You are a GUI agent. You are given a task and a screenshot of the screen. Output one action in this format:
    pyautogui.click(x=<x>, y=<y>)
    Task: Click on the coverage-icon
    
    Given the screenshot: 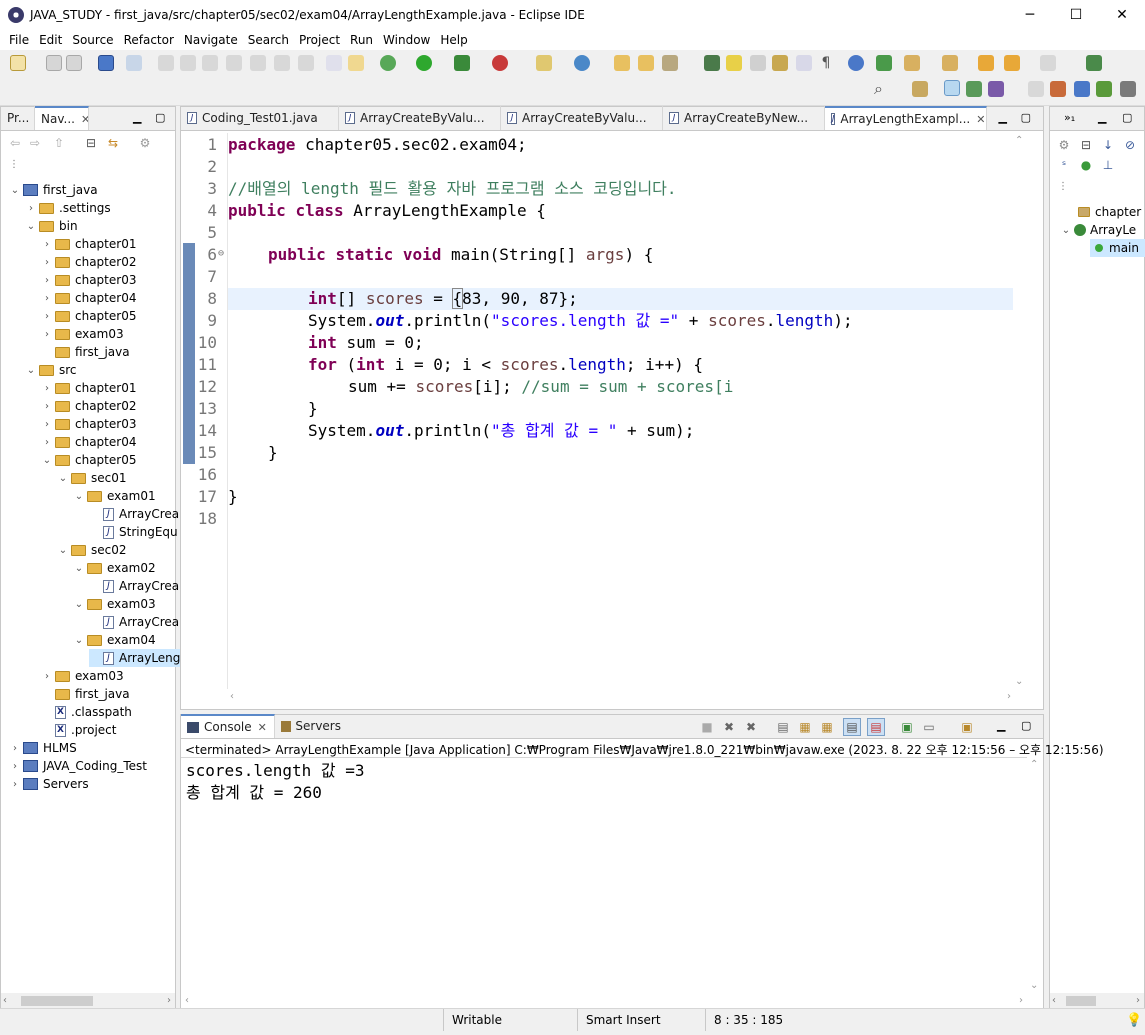 What is the action you would take?
    pyautogui.click(x=462, y=63)
    